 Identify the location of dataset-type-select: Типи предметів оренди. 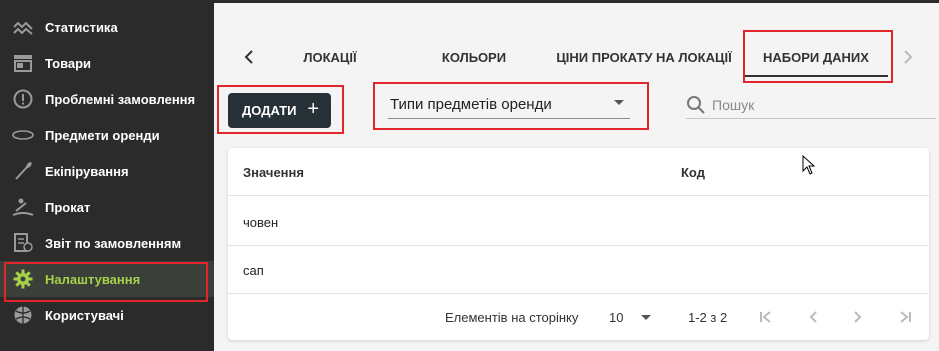
(509, 105).